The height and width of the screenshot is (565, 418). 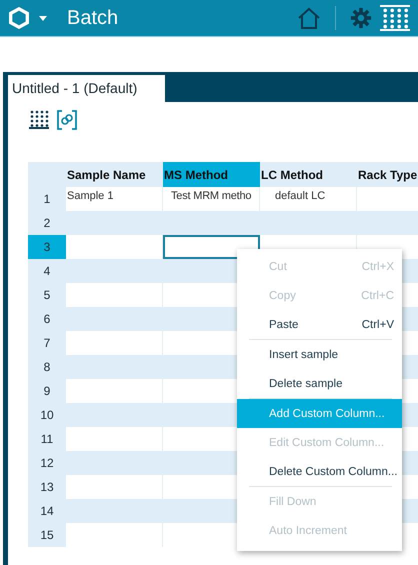 What do you see at coordinates (47, 343) in the screenshot?
I see `row-header: 7` at bounding box center [47, 343].